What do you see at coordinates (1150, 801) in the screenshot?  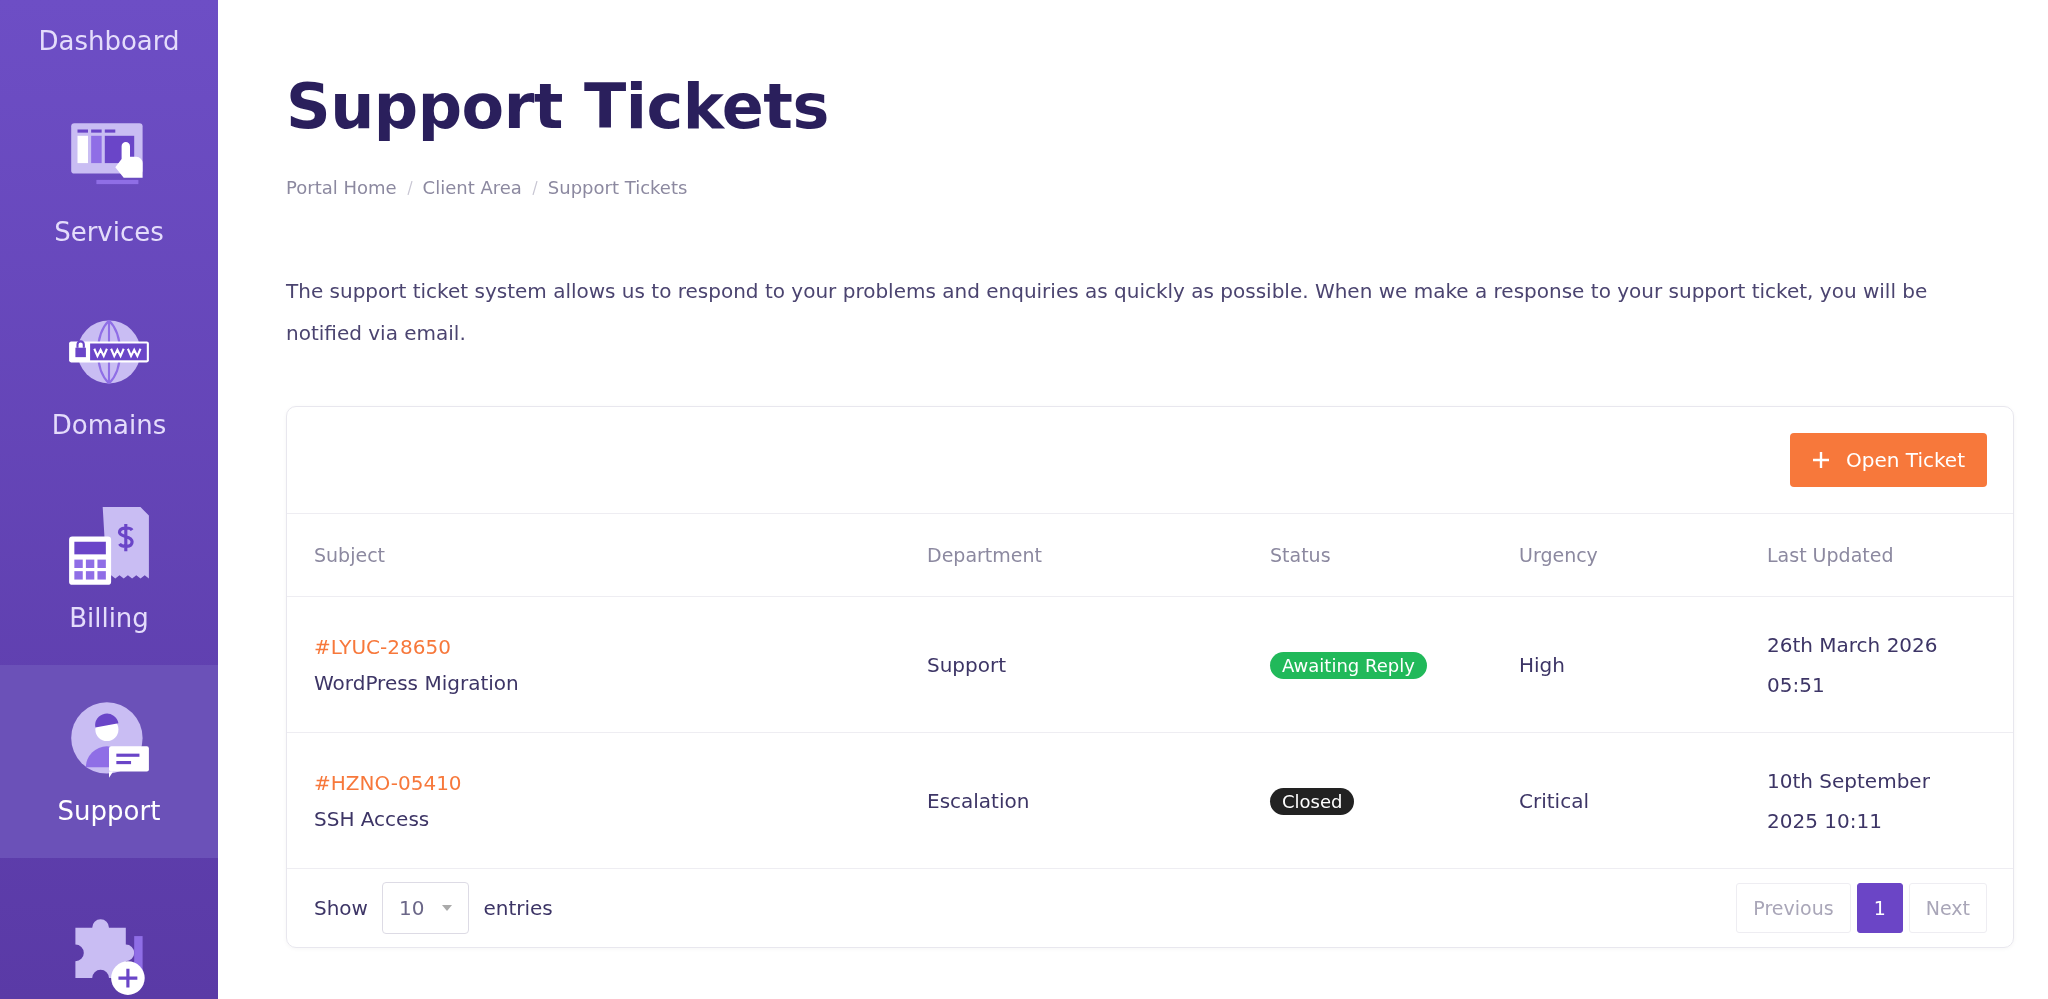 I see `table-row: #HZNO-05410 SSH Access Escalation Closed Critical 10th September 2025 10:11` at bounding box center [1150, 801].